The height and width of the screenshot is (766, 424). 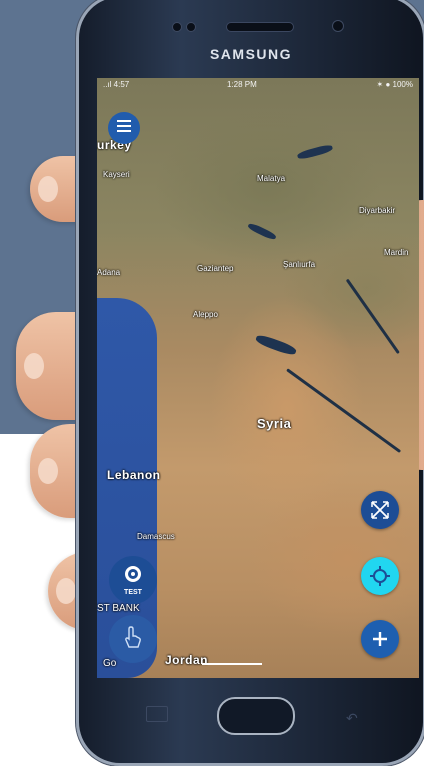 I want to click on earpiece-speaker, so click(x=260, y=27).